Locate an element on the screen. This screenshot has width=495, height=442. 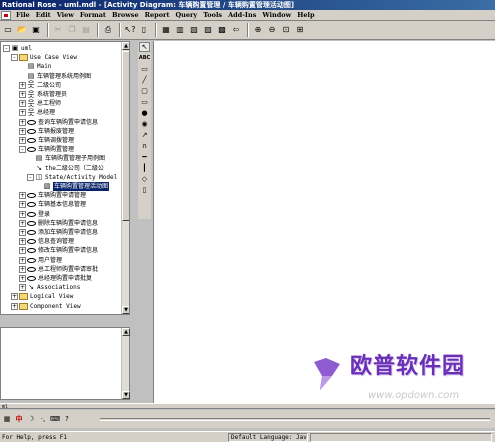
punctuation-icon: ·, is located at coordinates (43, 419).